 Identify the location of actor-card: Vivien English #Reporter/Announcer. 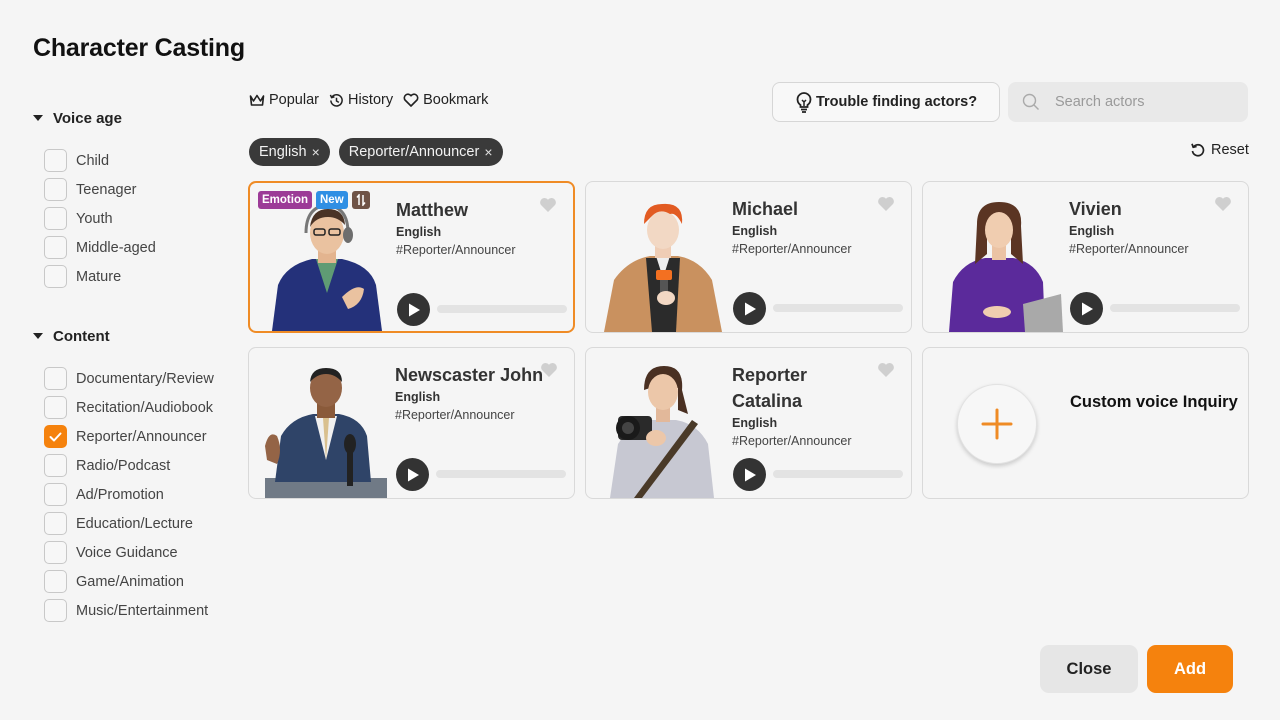
(1085, 257).